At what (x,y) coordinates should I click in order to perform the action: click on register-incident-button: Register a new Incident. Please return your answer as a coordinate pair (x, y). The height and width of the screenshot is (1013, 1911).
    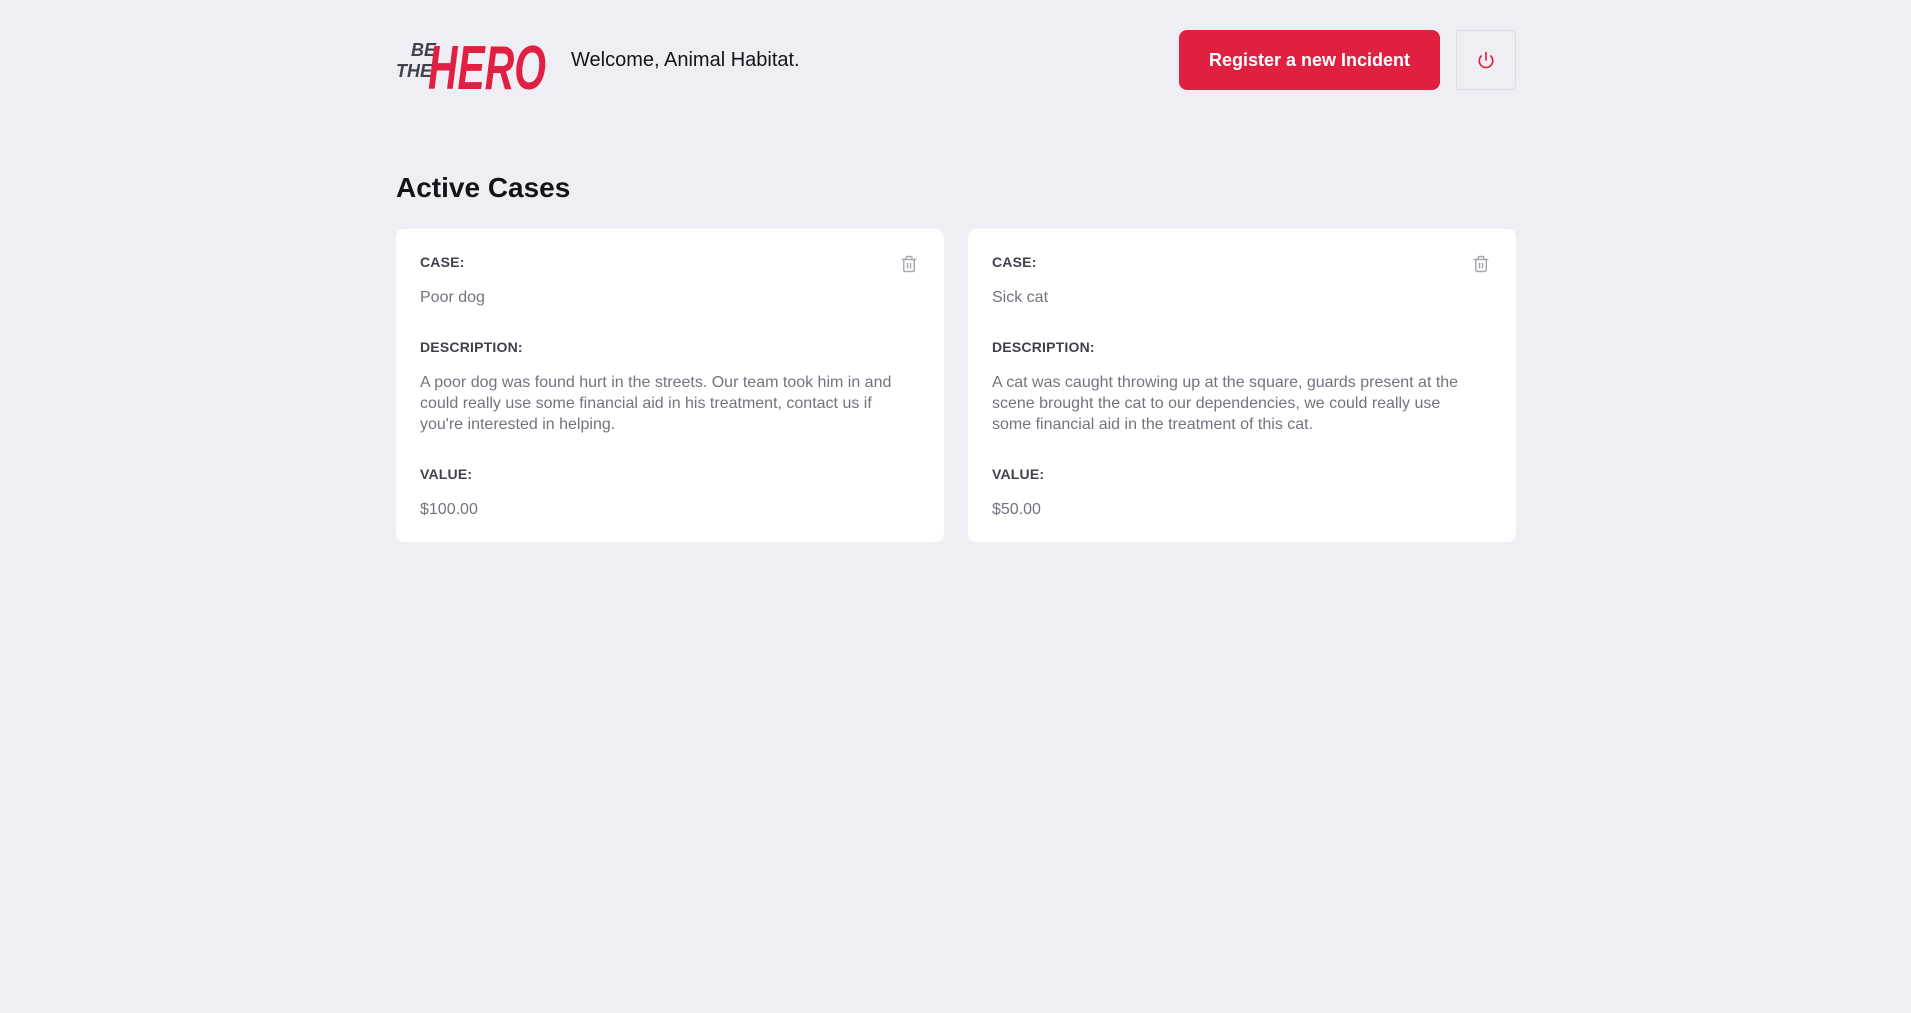
    Looking at the image, I should click on (1309, 60).